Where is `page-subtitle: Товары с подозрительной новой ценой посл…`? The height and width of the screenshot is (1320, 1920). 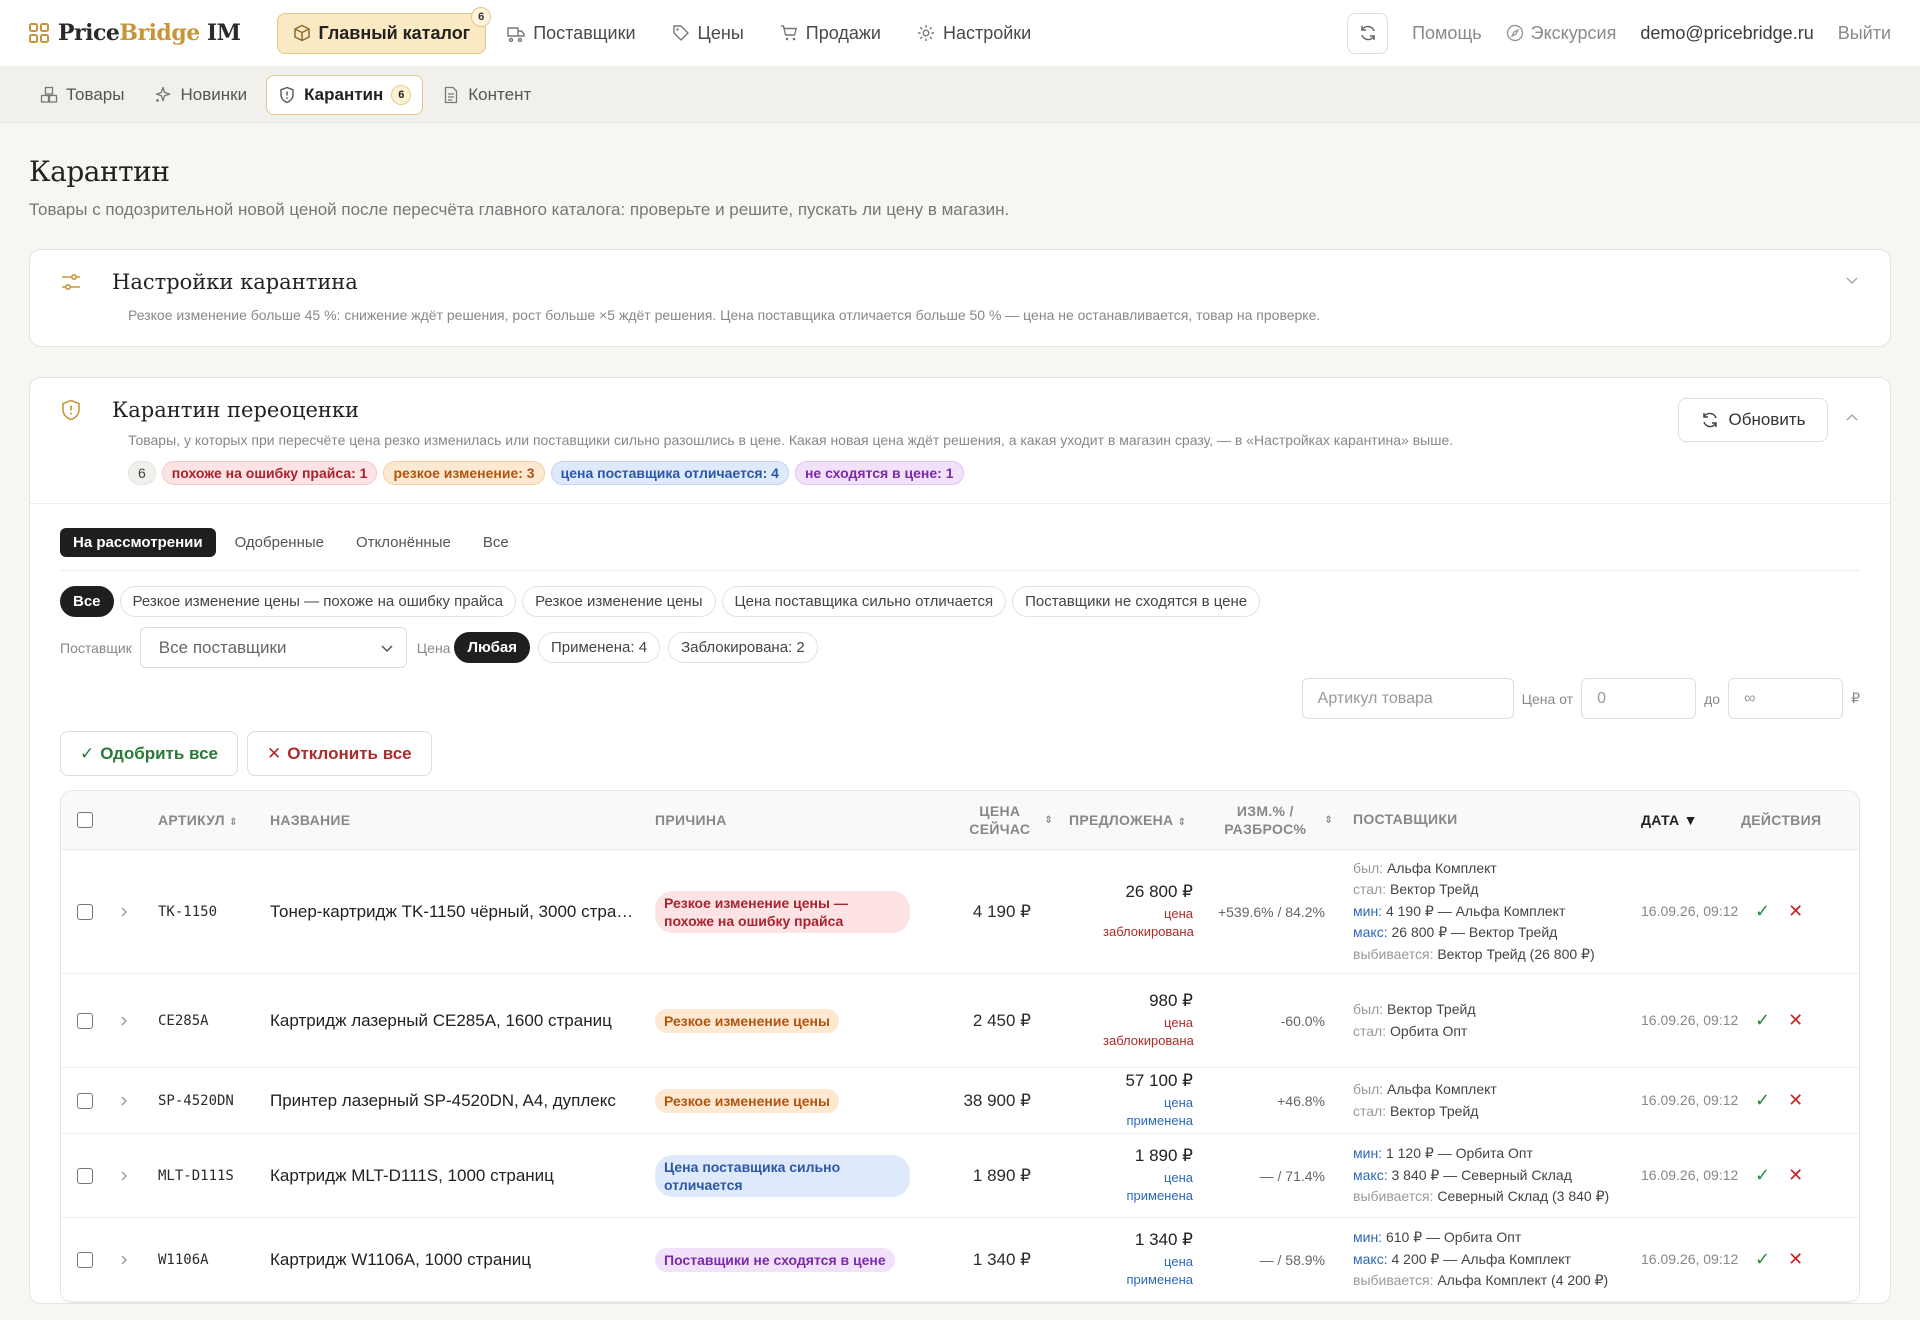
page-subtitle: Товары с подозрительной новой ценой посл… is located at coordinates (519, 209).